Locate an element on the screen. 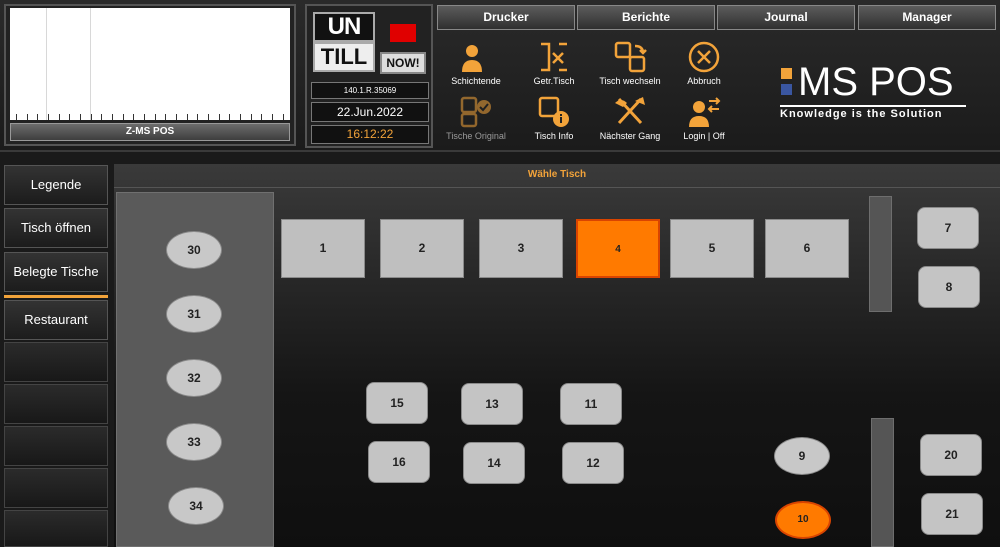 This screenshot has height=547, width=1000. logo-square-orange is located at coordinates (786, 73).